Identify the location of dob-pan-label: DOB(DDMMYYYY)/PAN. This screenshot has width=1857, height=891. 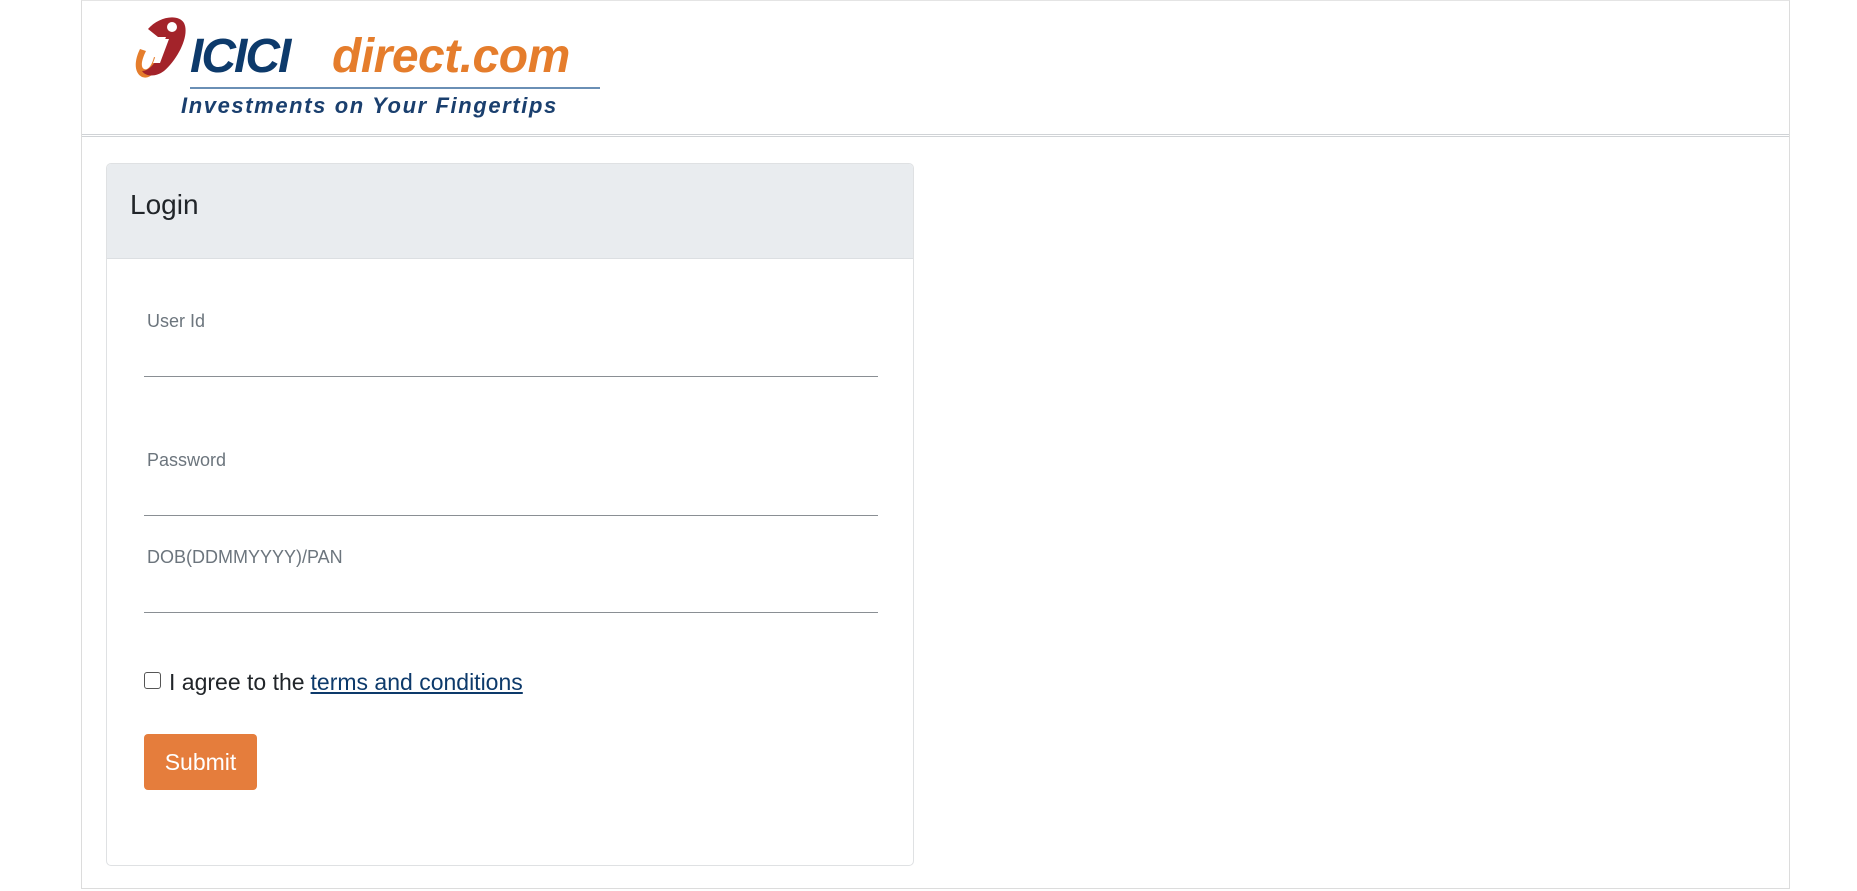
(245, 557).